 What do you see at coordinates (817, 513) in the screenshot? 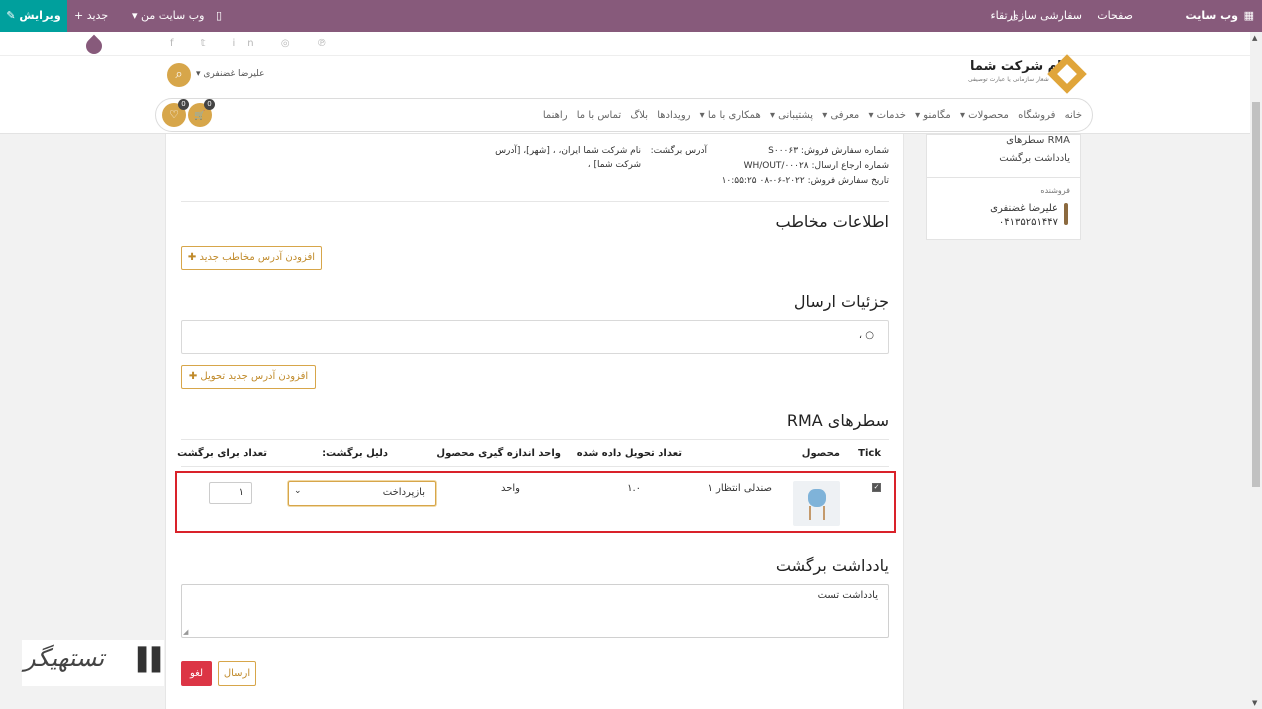
I see `chair-legs-shape` at bounding box center [817, 513].